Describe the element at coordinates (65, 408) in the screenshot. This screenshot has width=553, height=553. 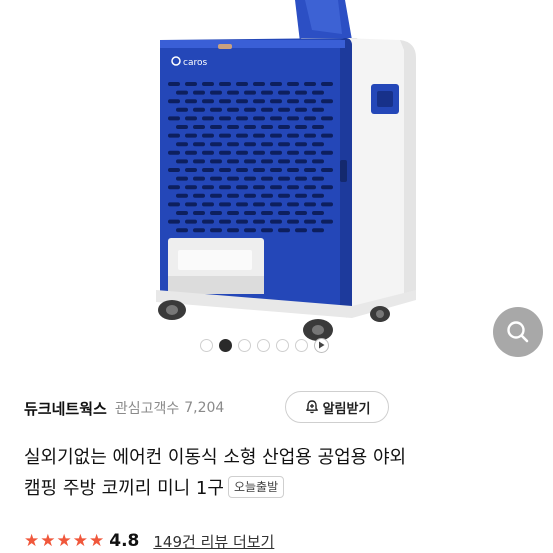
I see `seller-name: 듀크네트웍스` at that location.